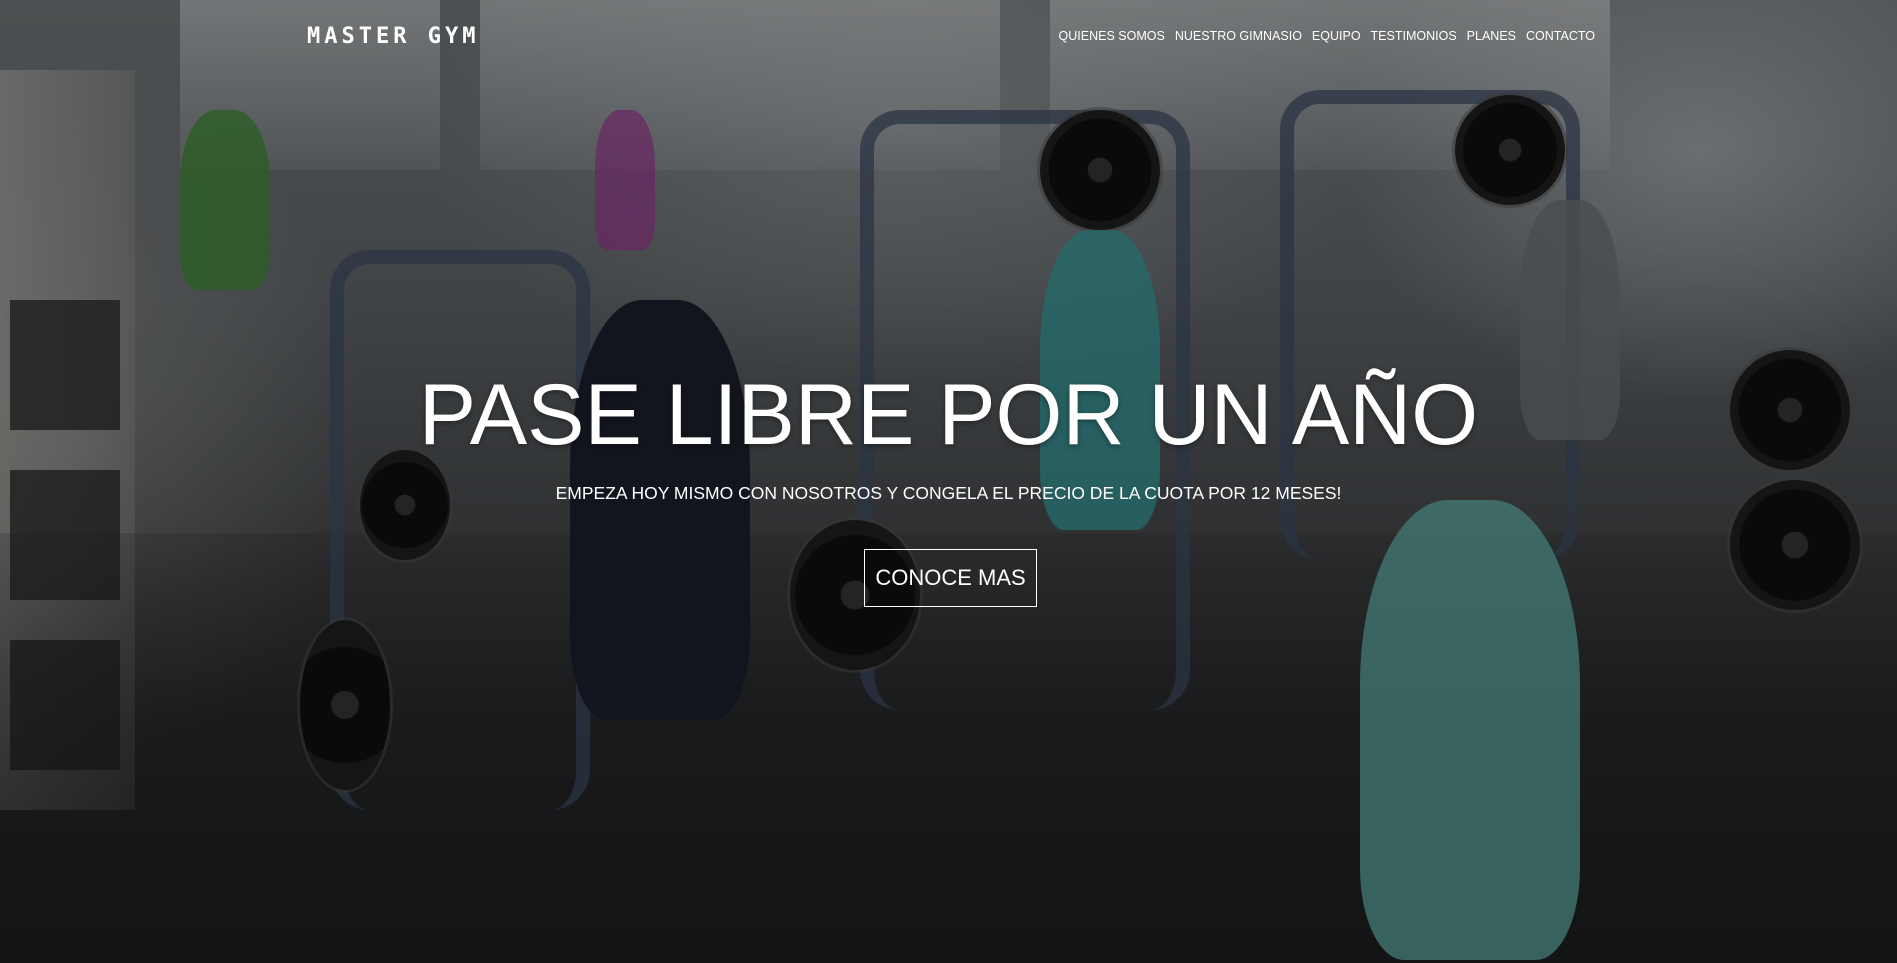 This screenshot has width=1897, height=963. Describe the element at coordinates (1112, 36) in the screenshot. I see `nav-item-quienes-somos: QUIENES SOMOS` at that location.